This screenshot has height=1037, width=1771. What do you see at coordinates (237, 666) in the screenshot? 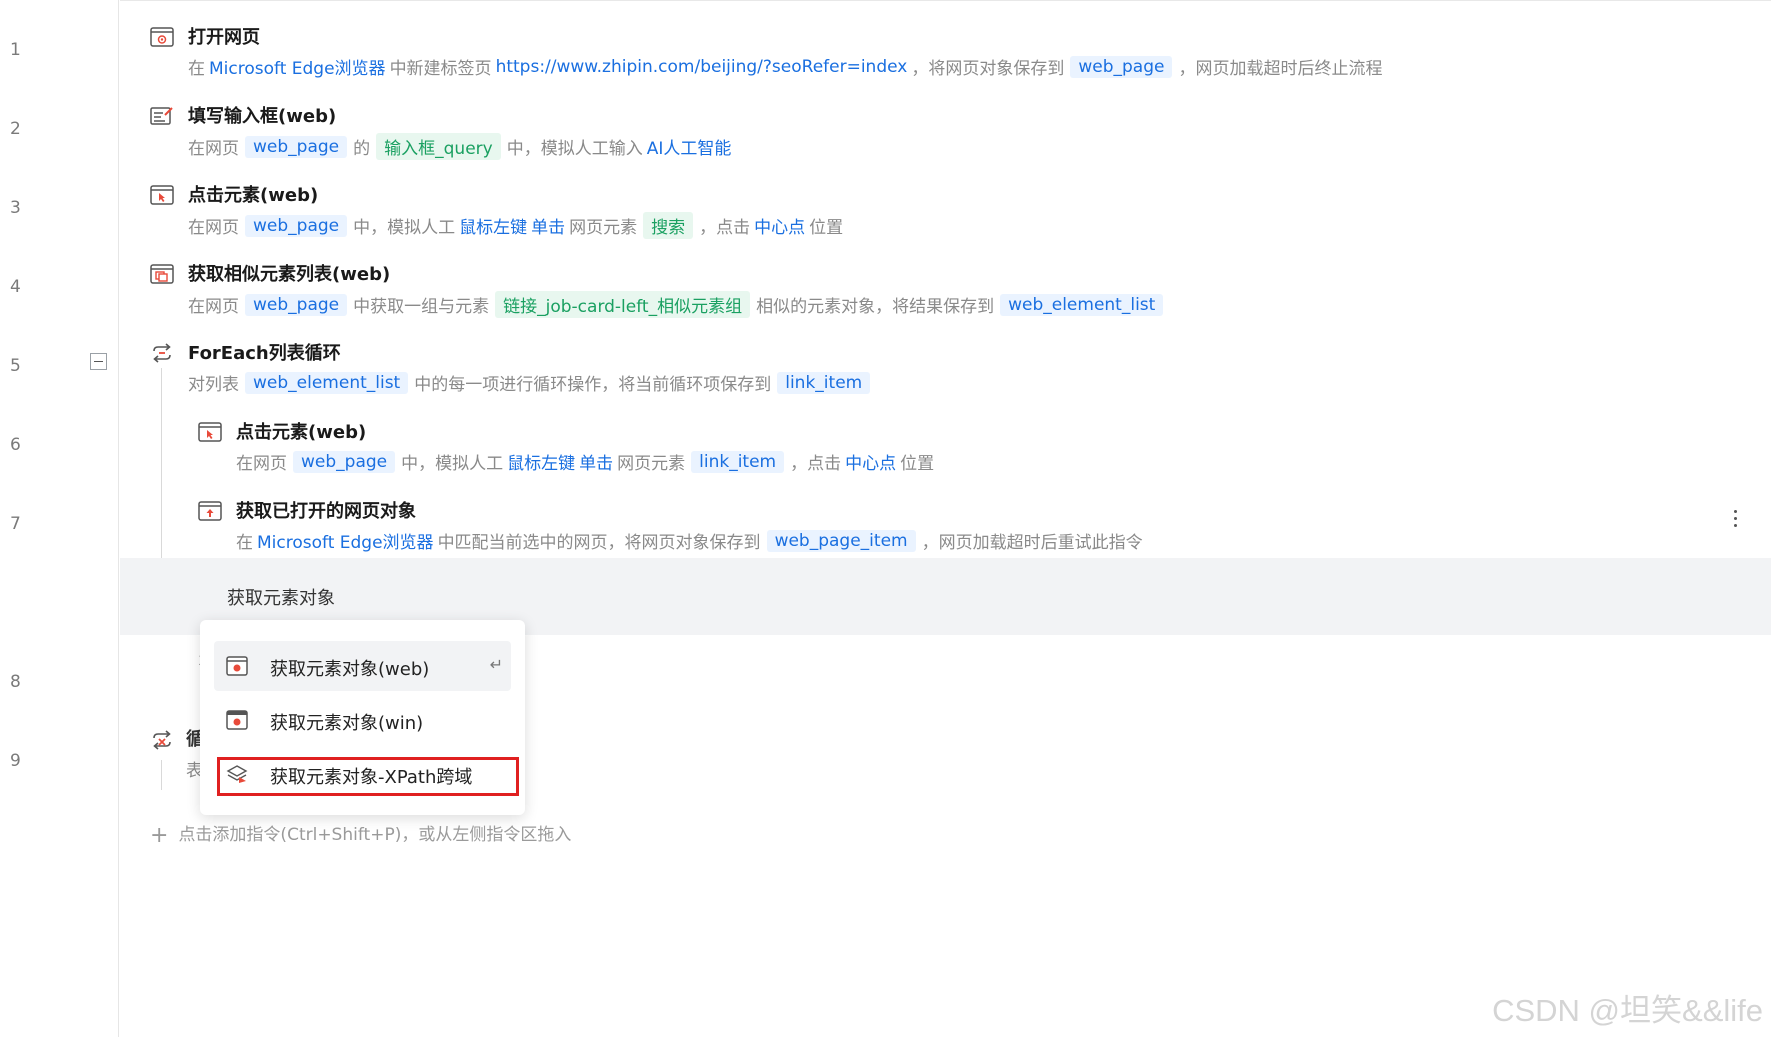
I see `browser-element-icon` at bounding box center [237, 666].